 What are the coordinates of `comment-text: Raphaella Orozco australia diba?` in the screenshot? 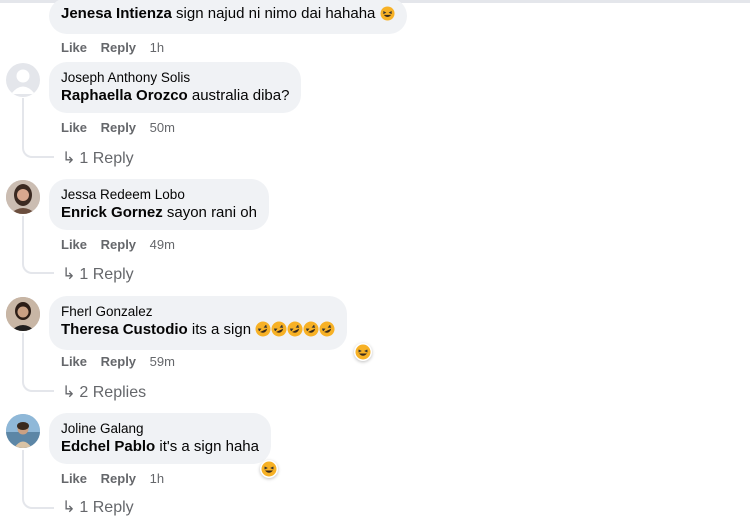 It's located at (175, 95).